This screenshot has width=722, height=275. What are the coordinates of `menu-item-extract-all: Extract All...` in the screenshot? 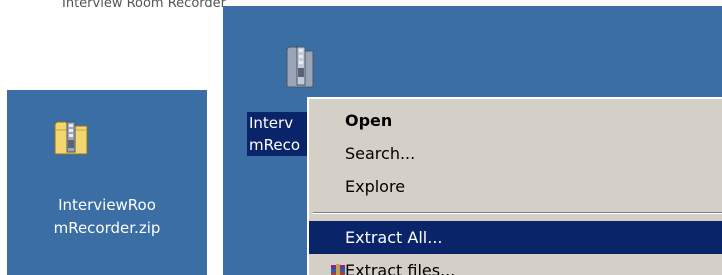 It's located at (515, 237).